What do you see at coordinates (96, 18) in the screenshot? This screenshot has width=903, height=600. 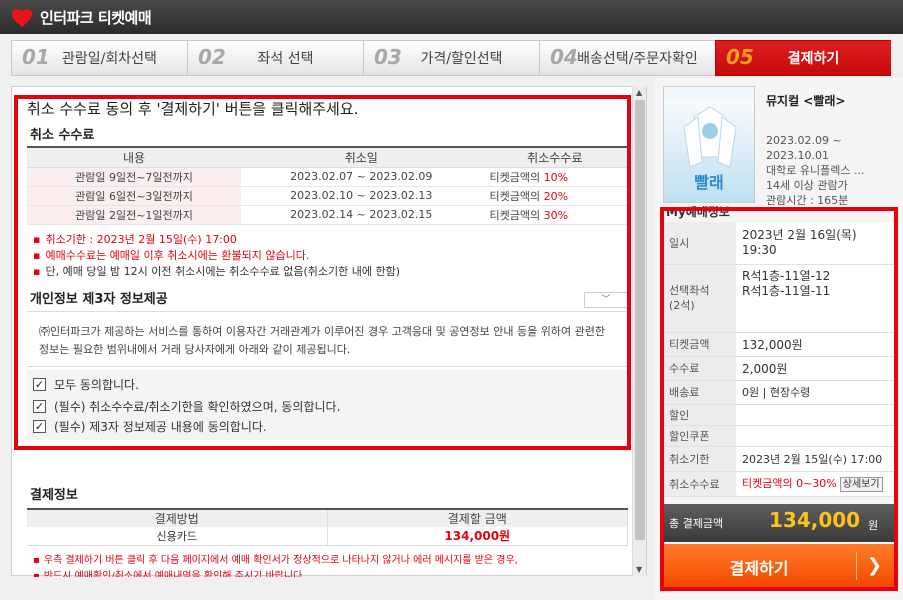 I see `brand-title: 인터파크 티켓예매` at bounding box center [96, 18].